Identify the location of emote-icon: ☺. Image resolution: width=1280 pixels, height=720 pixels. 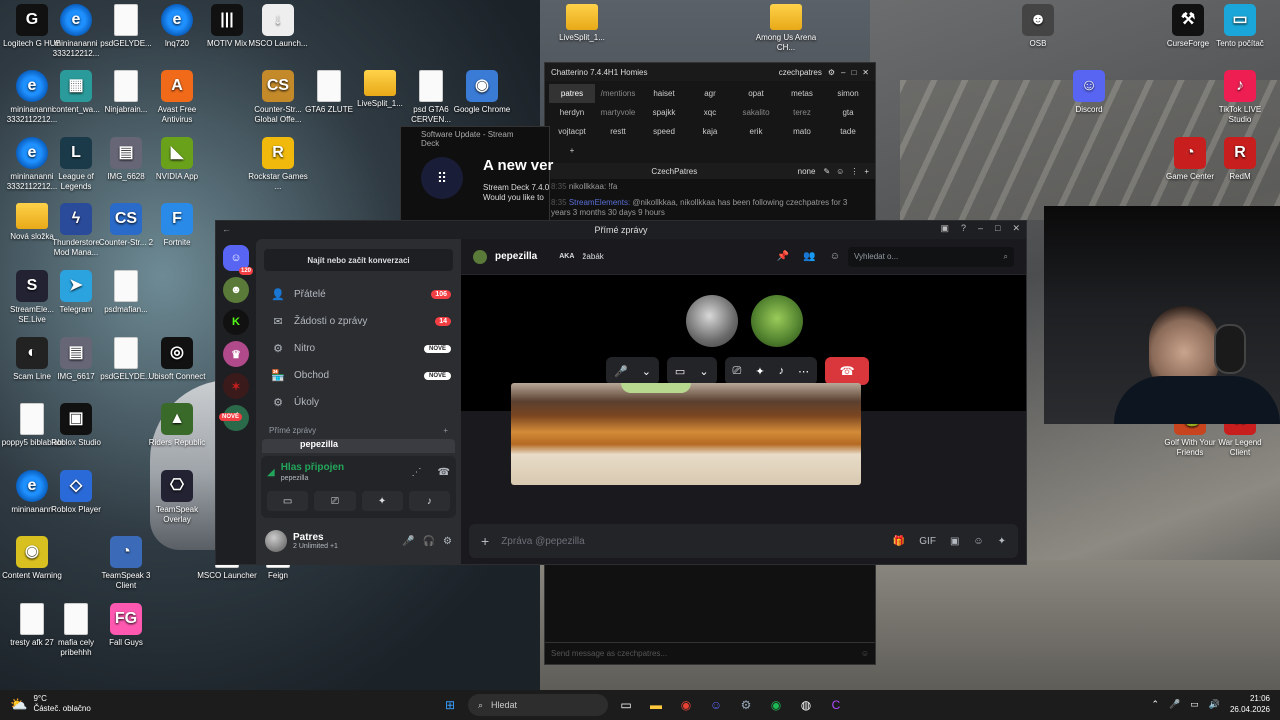
(865, 653).